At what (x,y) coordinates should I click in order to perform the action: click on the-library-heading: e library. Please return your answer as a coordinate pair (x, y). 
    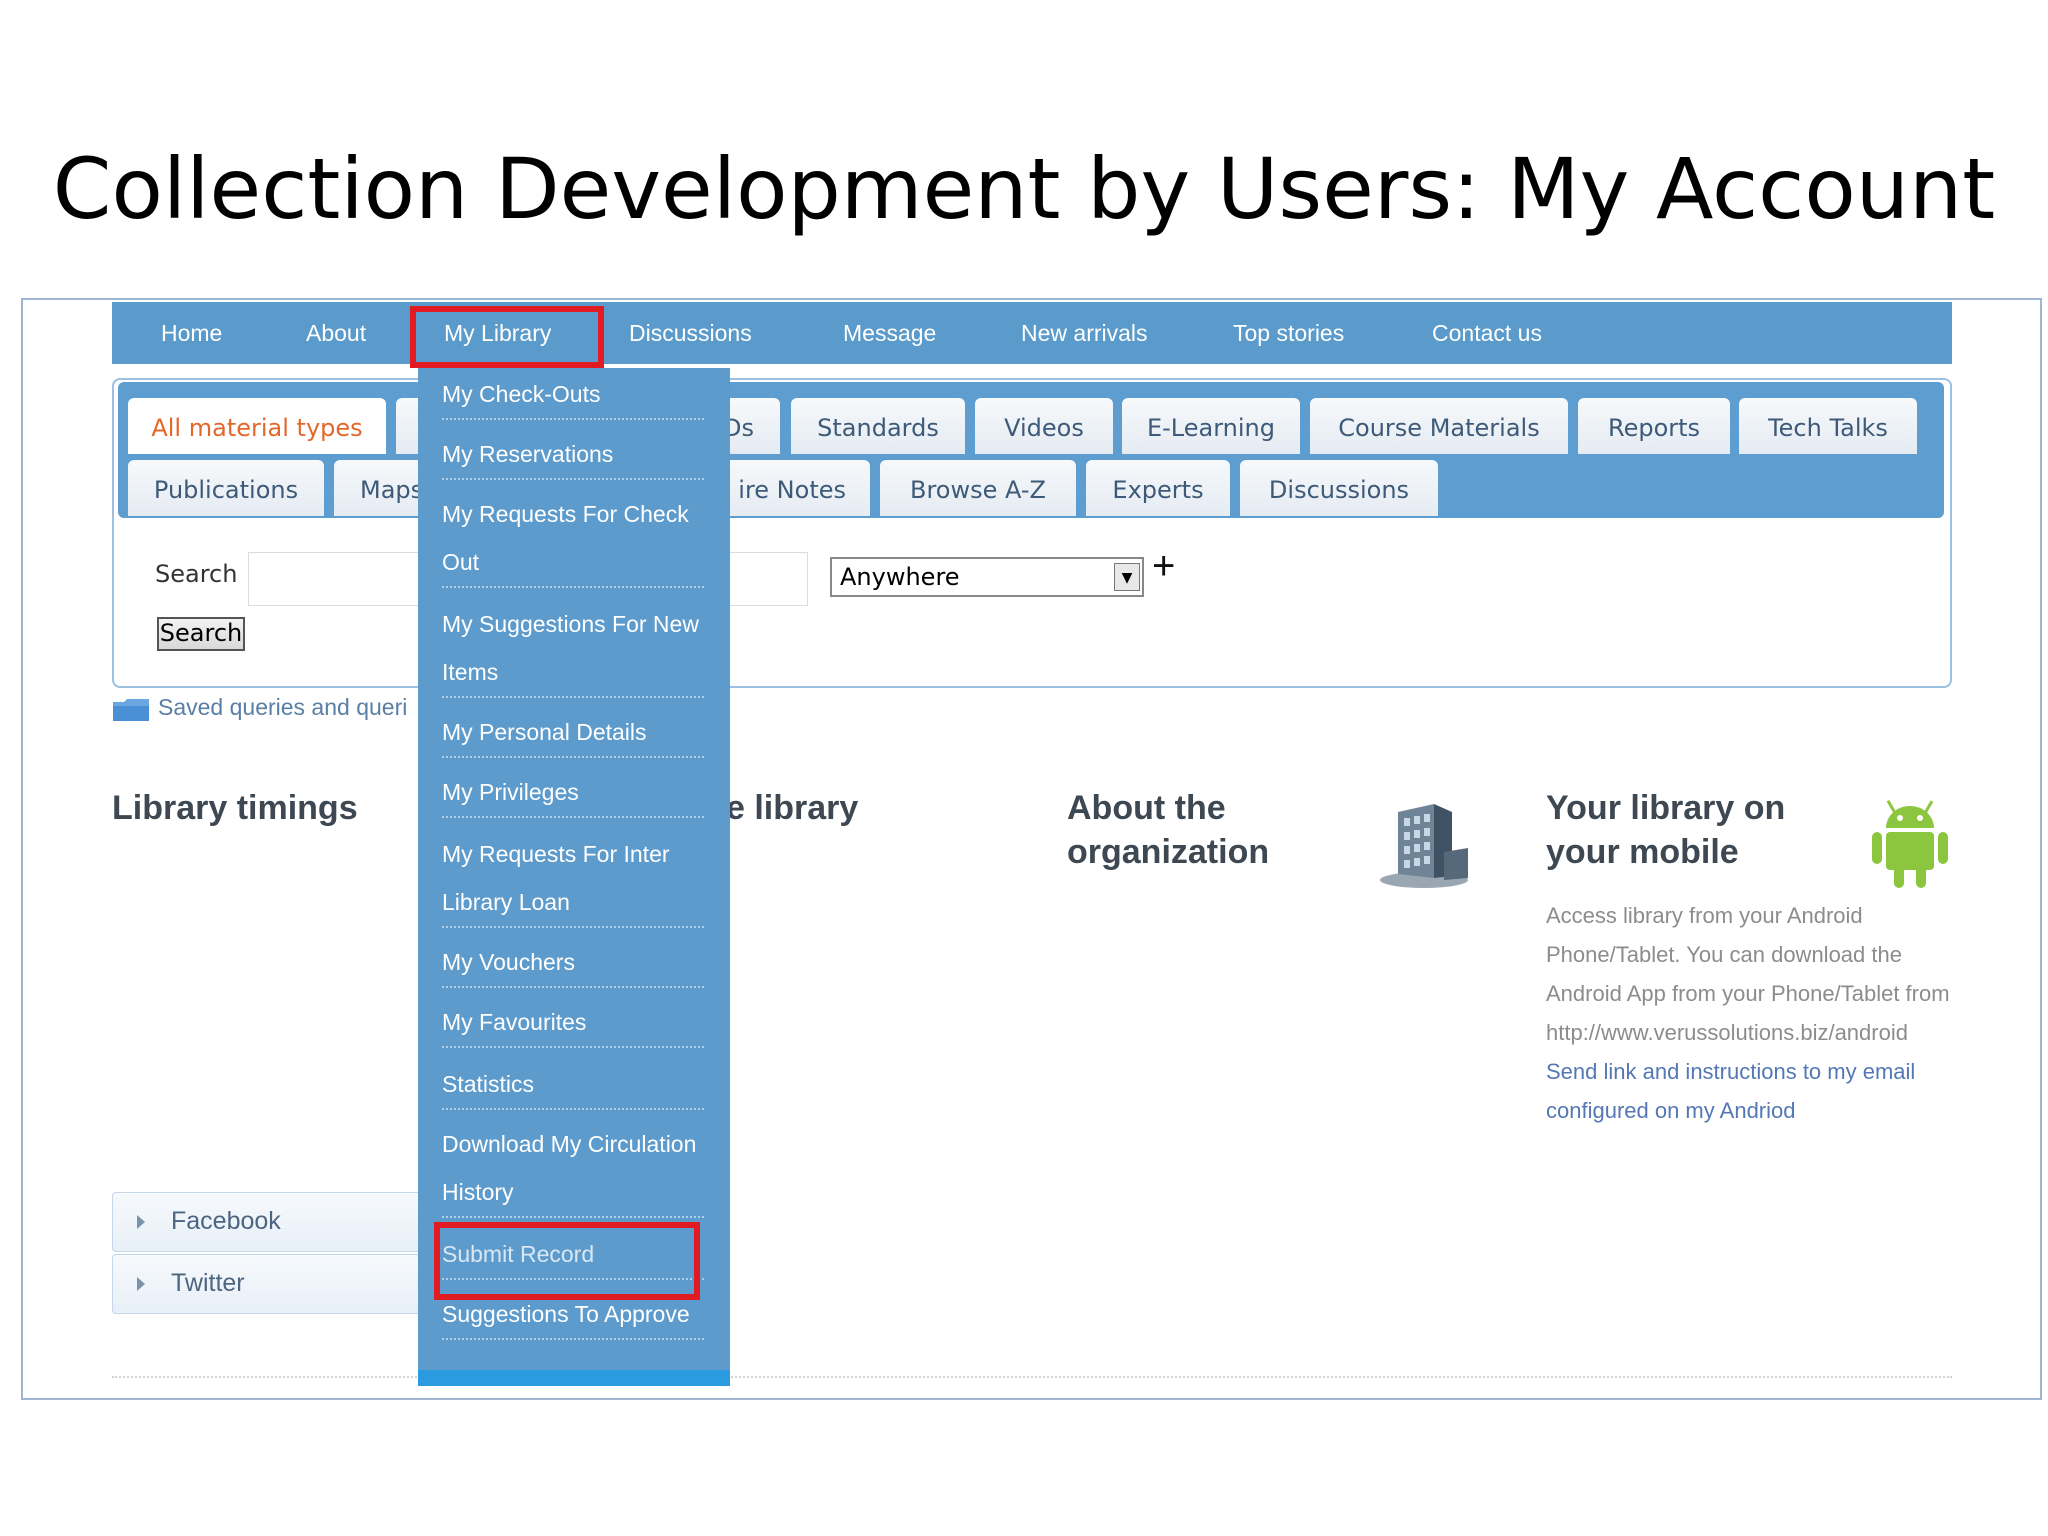
    Looking at the image, I should click on (792, 808).